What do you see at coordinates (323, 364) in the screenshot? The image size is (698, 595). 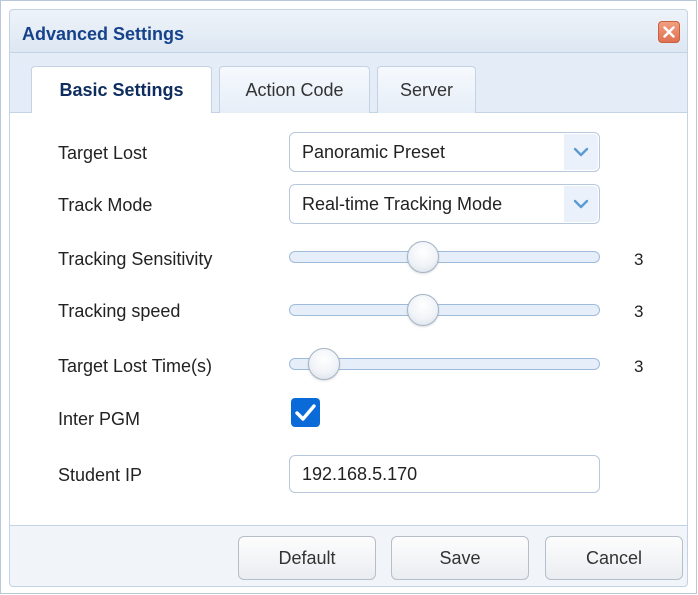 I see `target-lost-time-slider-thumb` at bounding box center [323, 364].